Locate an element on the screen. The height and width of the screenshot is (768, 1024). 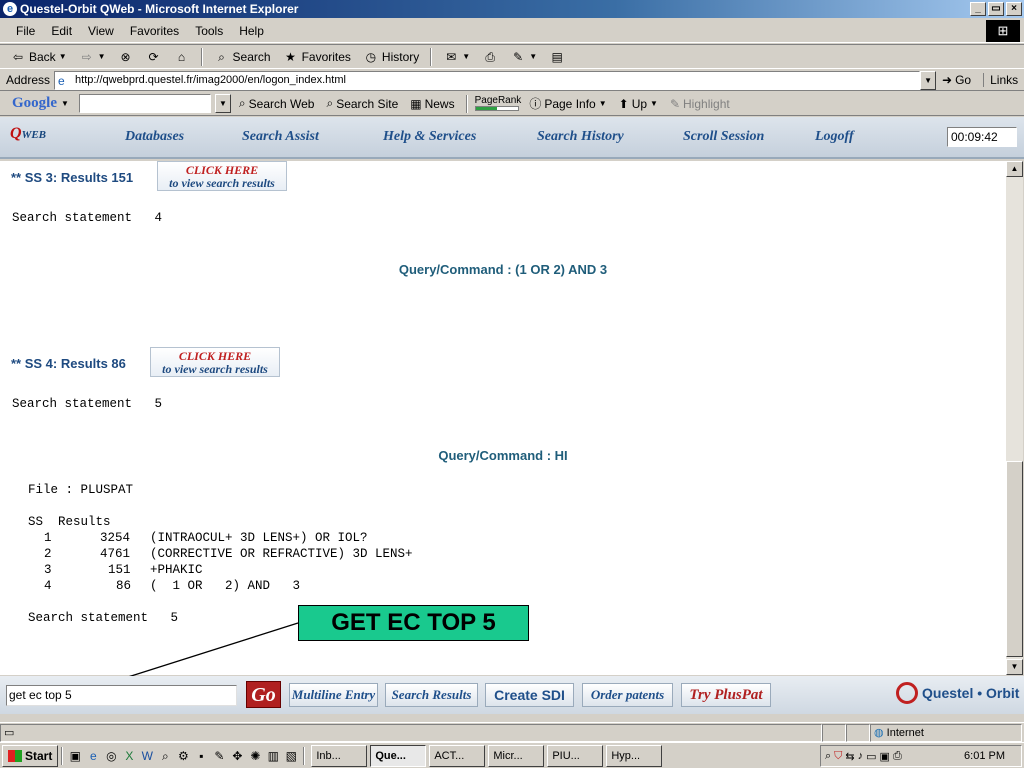
scroll-down-button: ▼ is located at coordinates (1014, 667).